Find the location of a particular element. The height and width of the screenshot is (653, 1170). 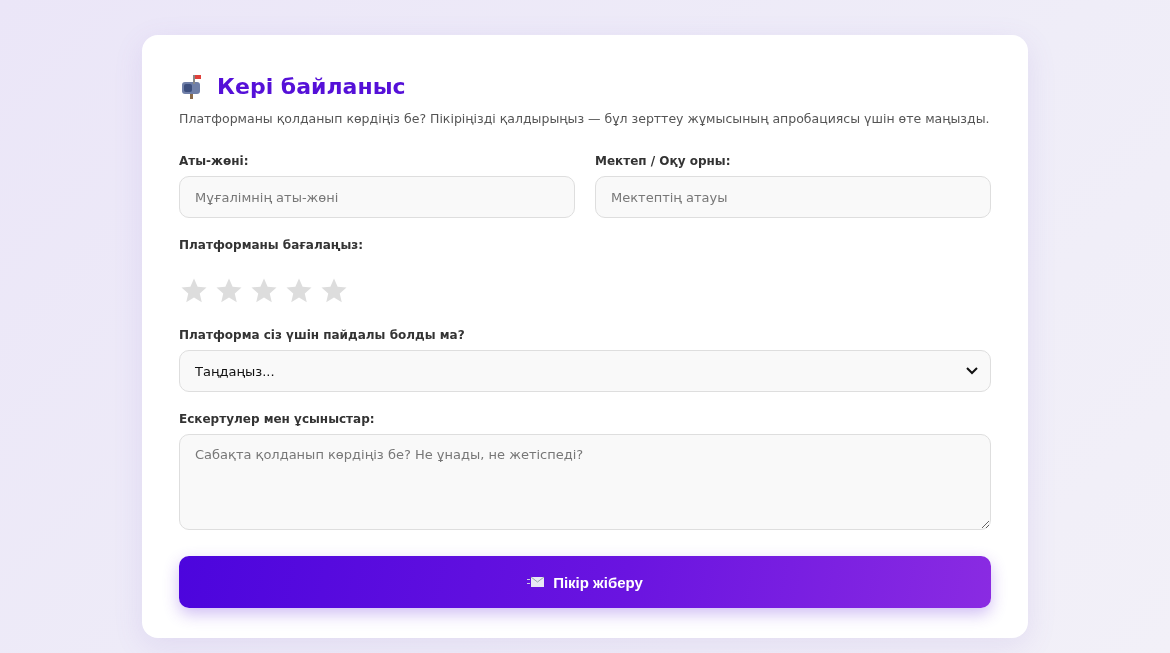

field-label: Аты-жөні: is located at coordinates (214, 161).